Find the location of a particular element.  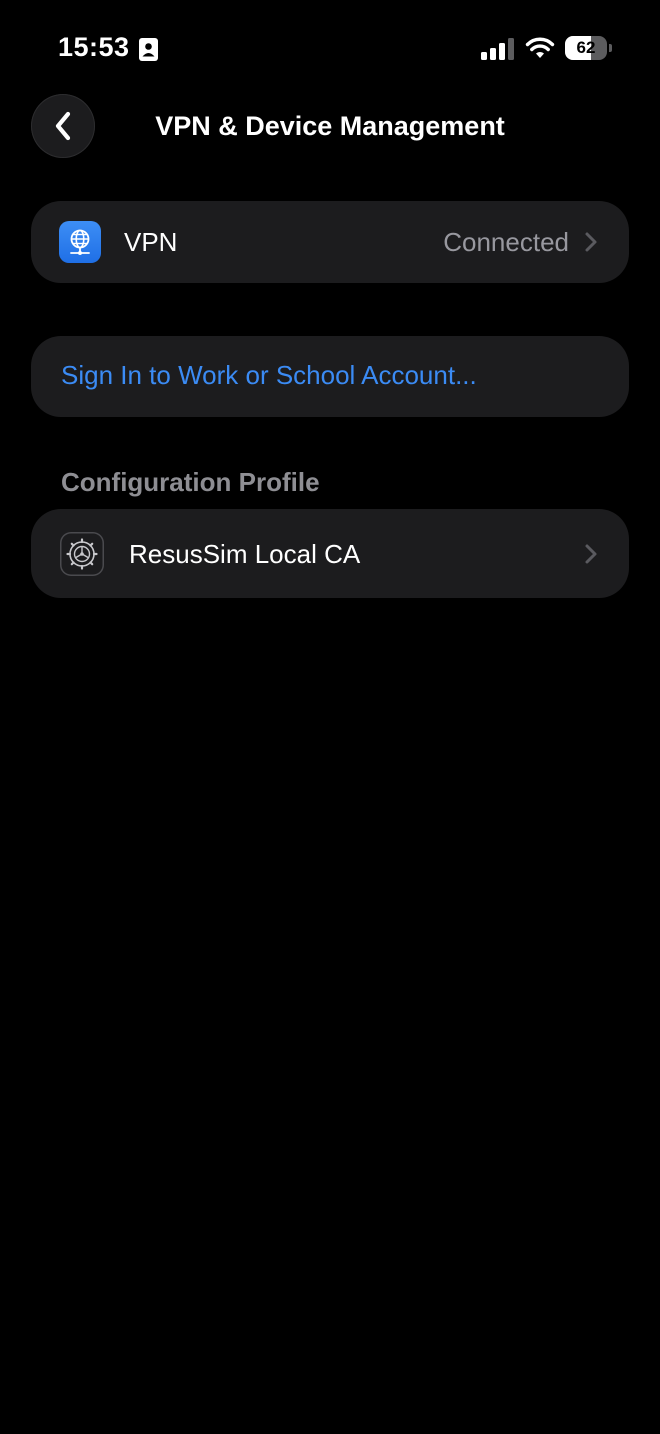

vpn-row: VPN Connected is located at coordinates (330, 242).